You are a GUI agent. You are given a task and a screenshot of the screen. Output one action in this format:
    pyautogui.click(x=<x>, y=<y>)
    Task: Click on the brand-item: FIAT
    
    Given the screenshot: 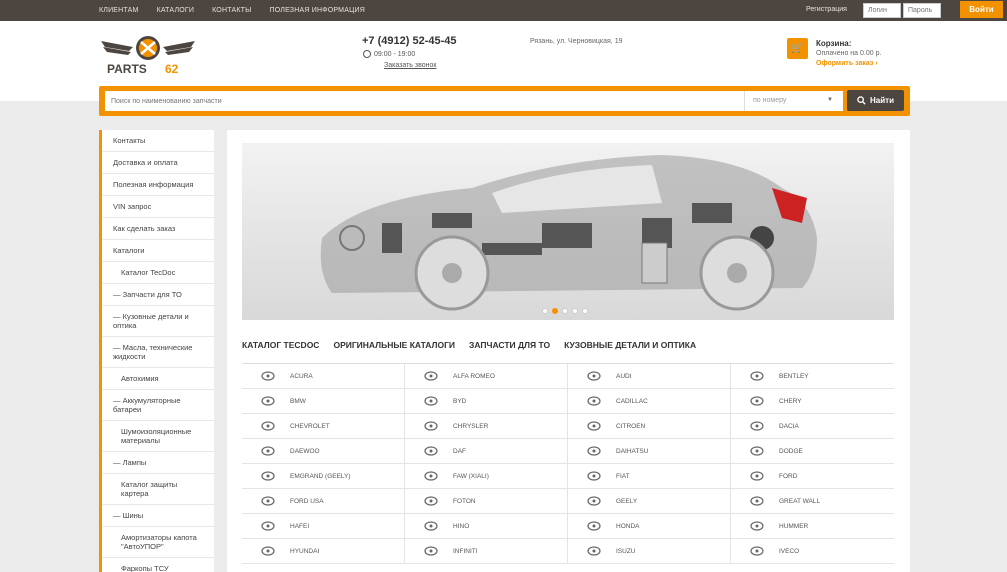 What is the action you would take?
    pyautogui.click(x=649, y=476)
    